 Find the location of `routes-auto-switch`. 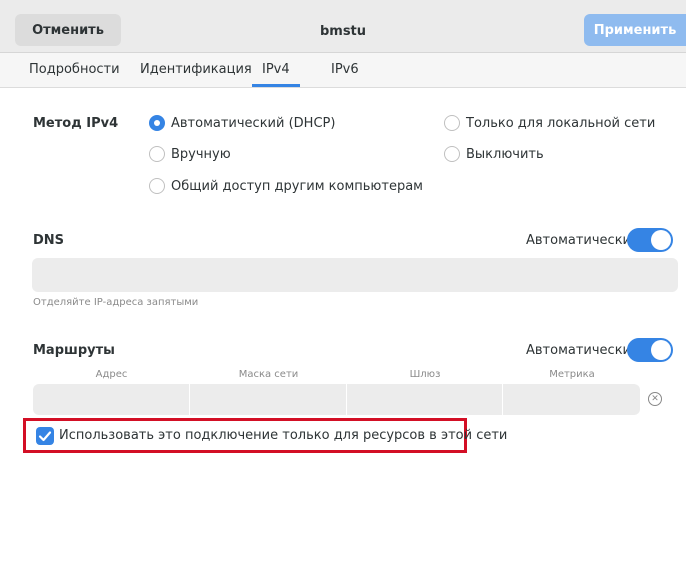

routes-auto-switch is located at coordinates (650, 350).